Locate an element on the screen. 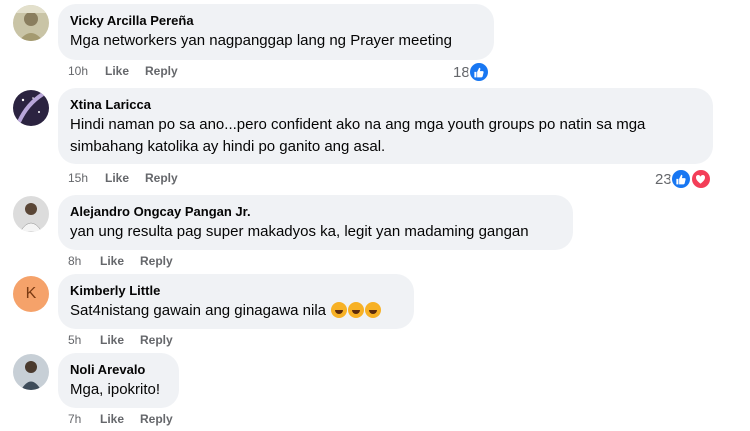 The height and width of the screenshot is (431, 750). comment-actions: 10h Like Reply is located at coordinates (123, 71).